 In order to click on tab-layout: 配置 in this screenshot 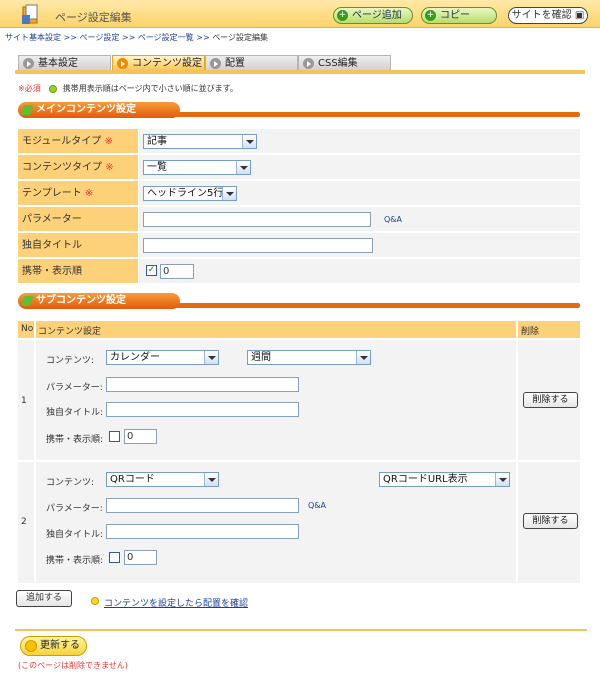, I will do `click(251, 63)`.